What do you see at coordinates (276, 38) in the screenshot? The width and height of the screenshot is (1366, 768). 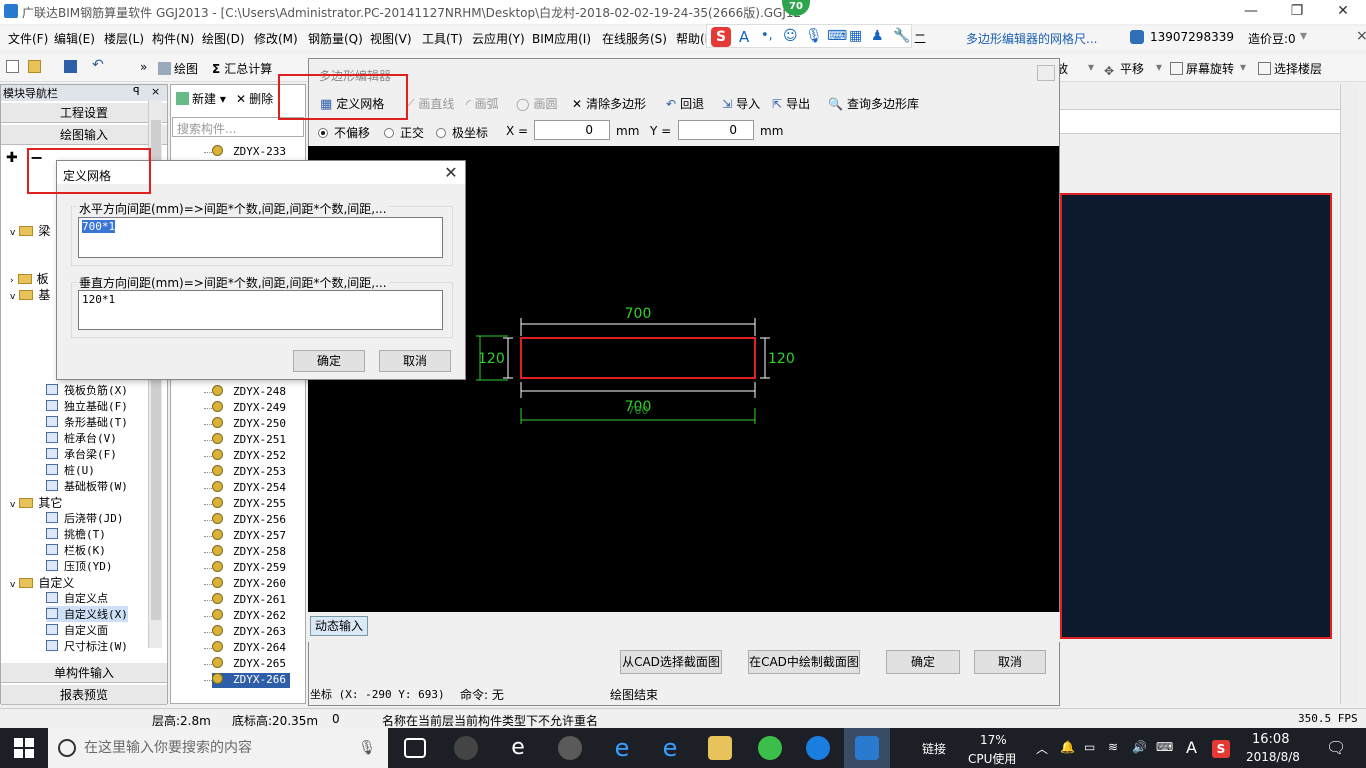 I see `menu-modify: 修改(M)` at bounding box center [276, 38].